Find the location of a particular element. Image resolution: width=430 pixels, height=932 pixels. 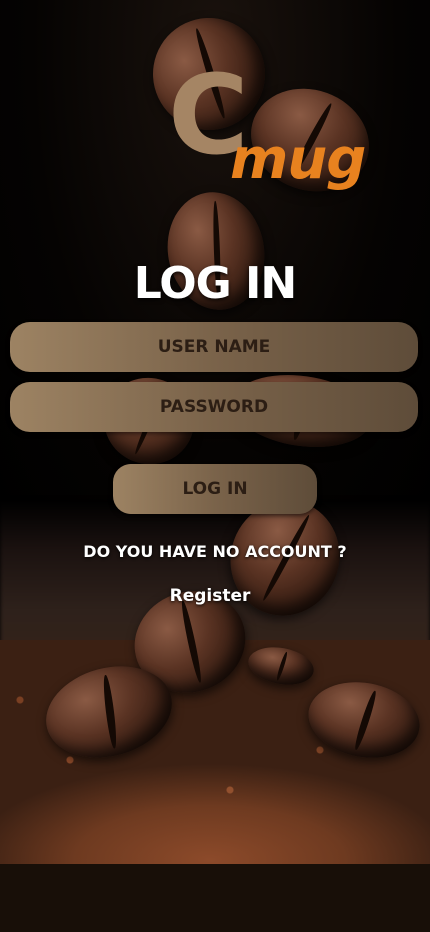

page-title: LOG IN is located at coordinates (215, 283).